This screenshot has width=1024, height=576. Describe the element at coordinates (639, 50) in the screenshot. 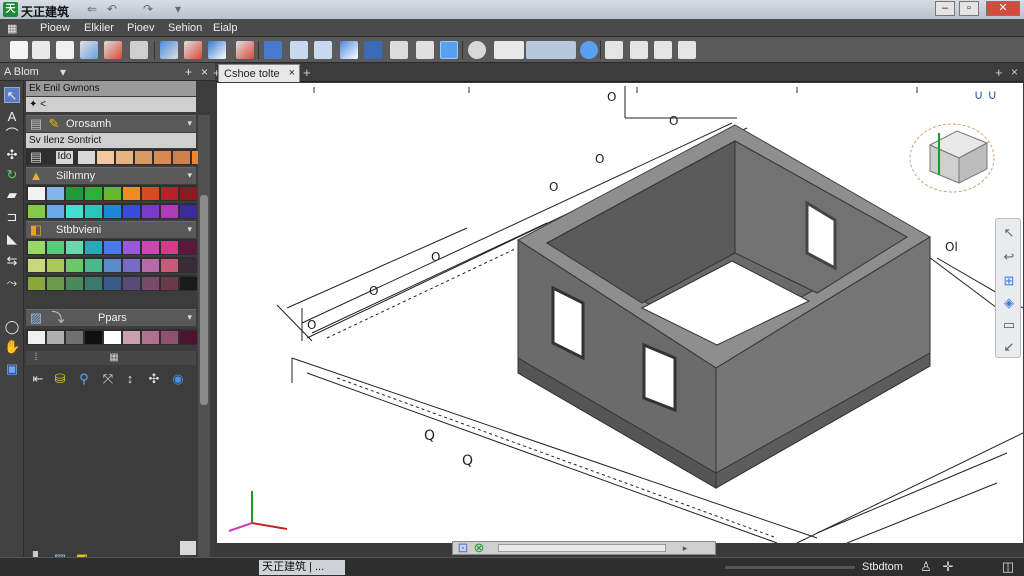

I see `dimension-icon` at that location.